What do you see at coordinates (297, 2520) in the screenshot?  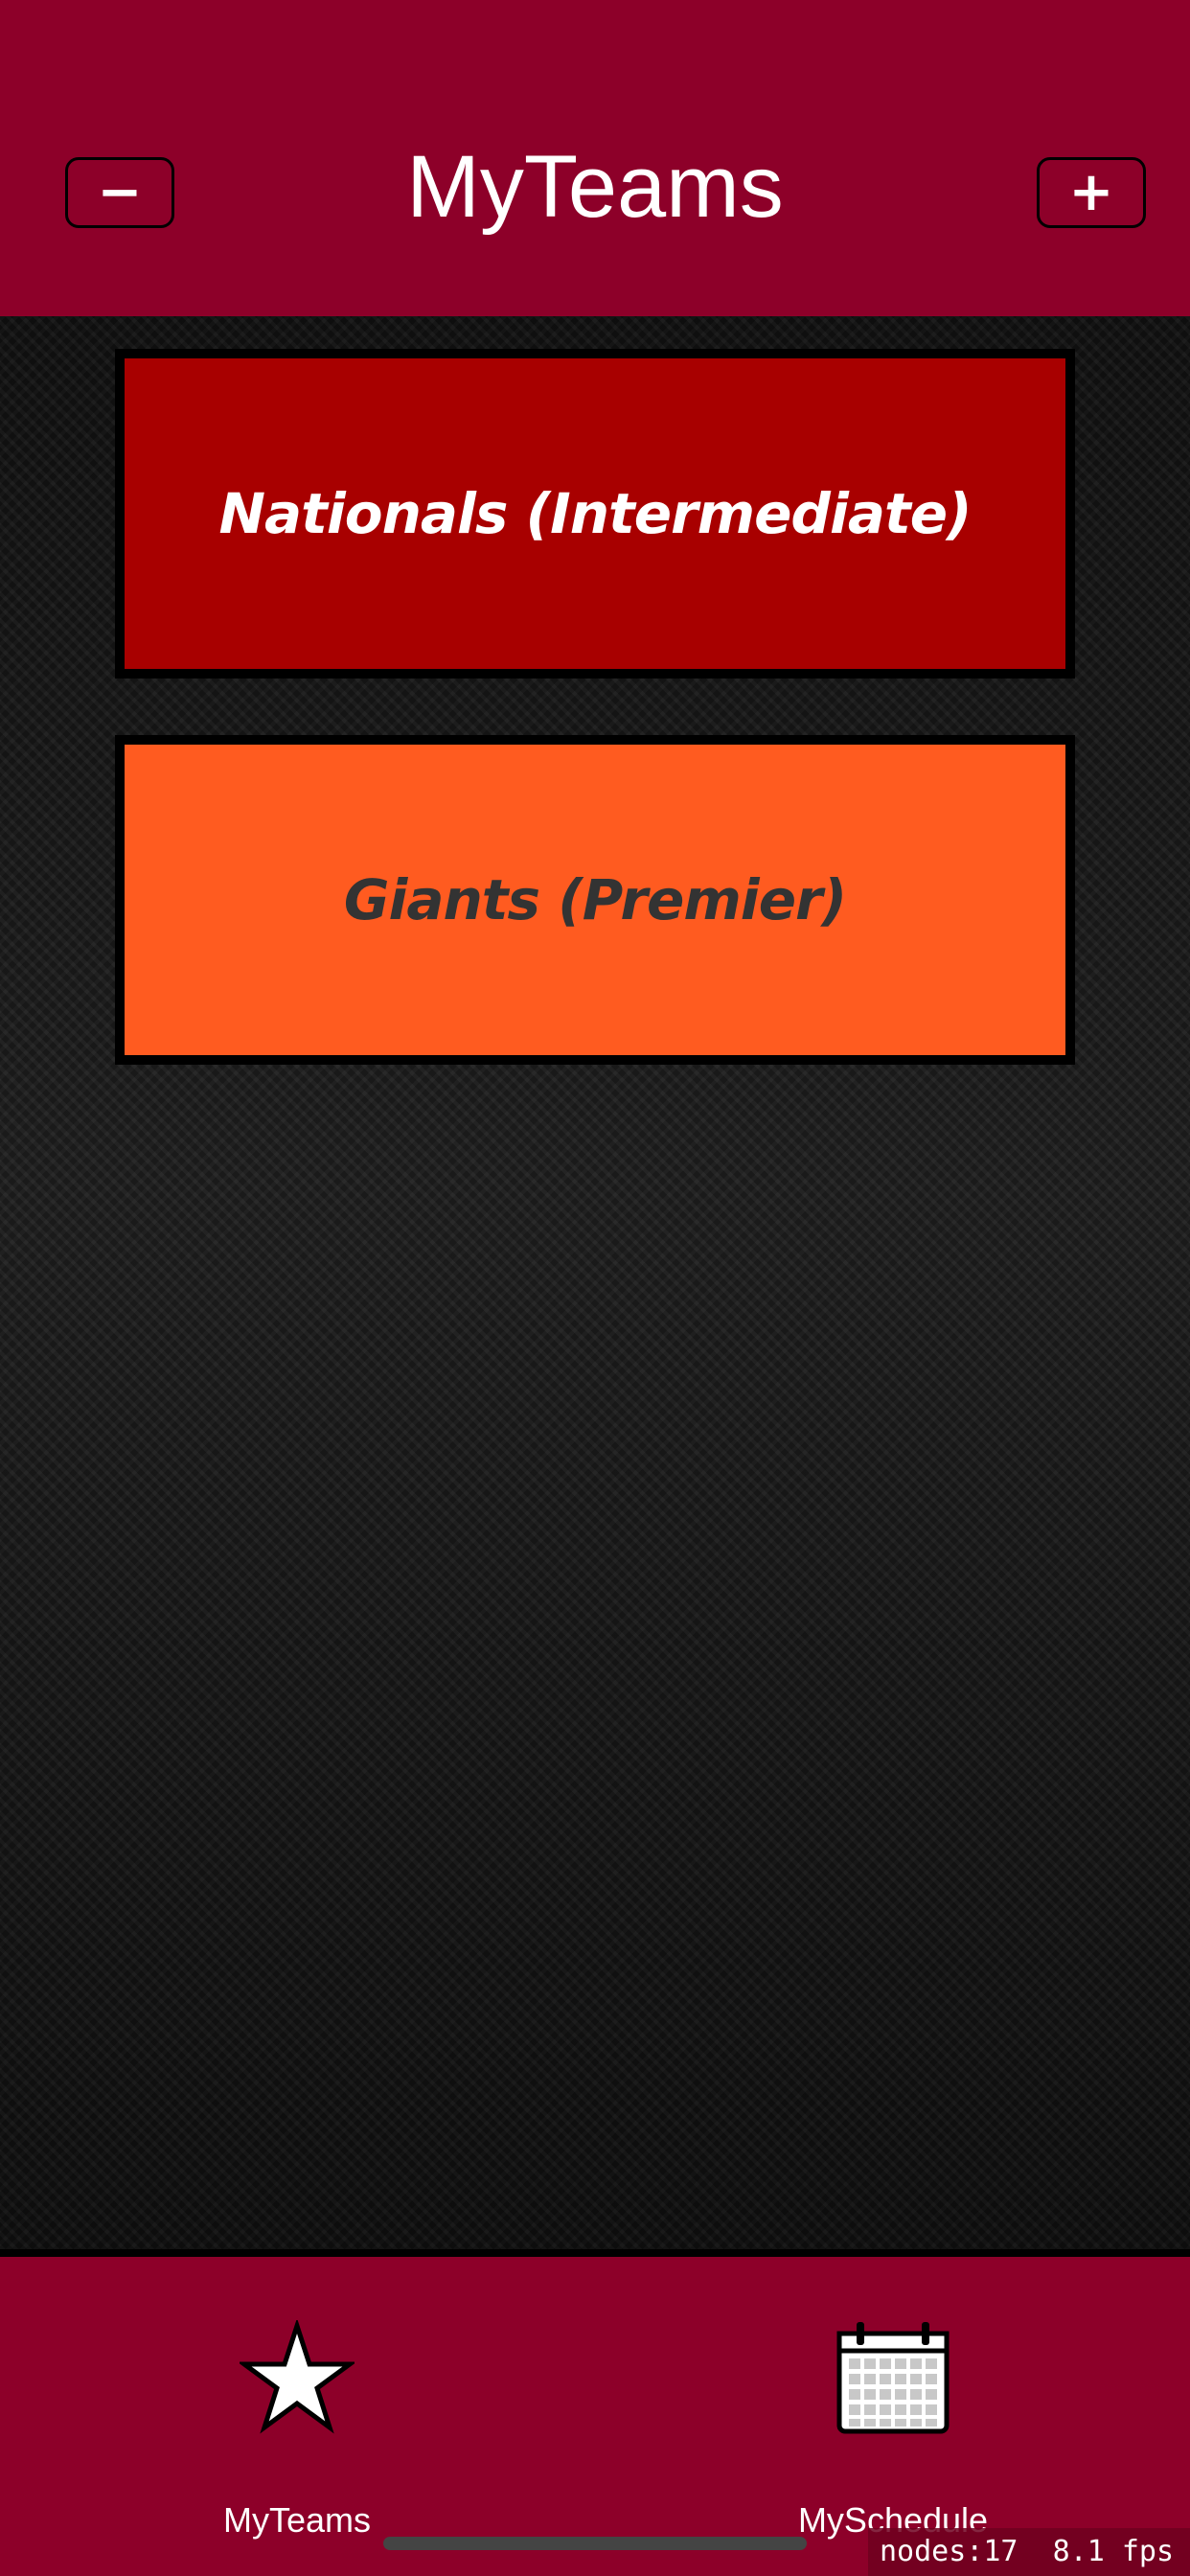 I see `tab-label: MyTeams` at bounding box center [297, 2520].